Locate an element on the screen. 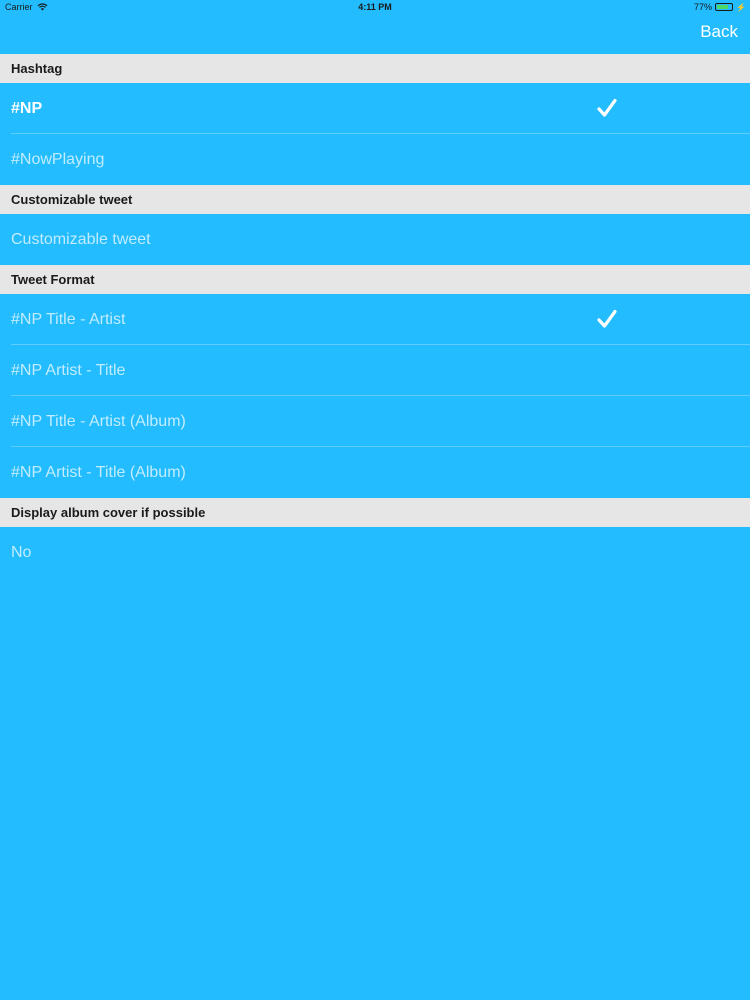  battery-icon is located at coordinates (724, 7).